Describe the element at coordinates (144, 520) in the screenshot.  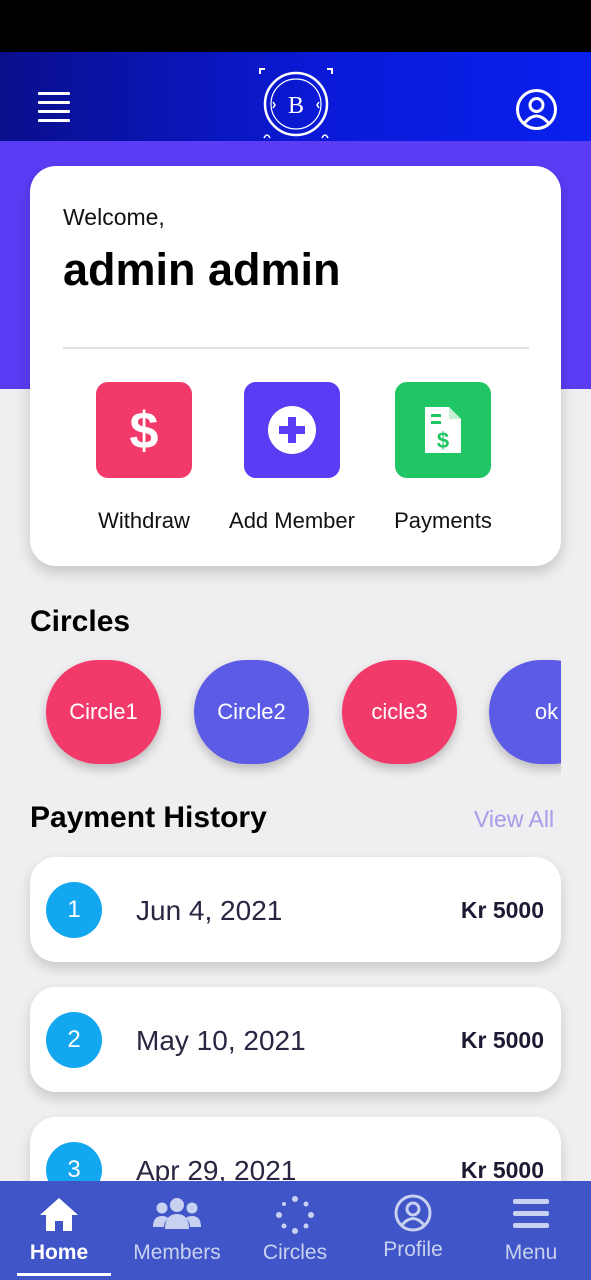
I see `withdraw-label: Withdraw` at that location.